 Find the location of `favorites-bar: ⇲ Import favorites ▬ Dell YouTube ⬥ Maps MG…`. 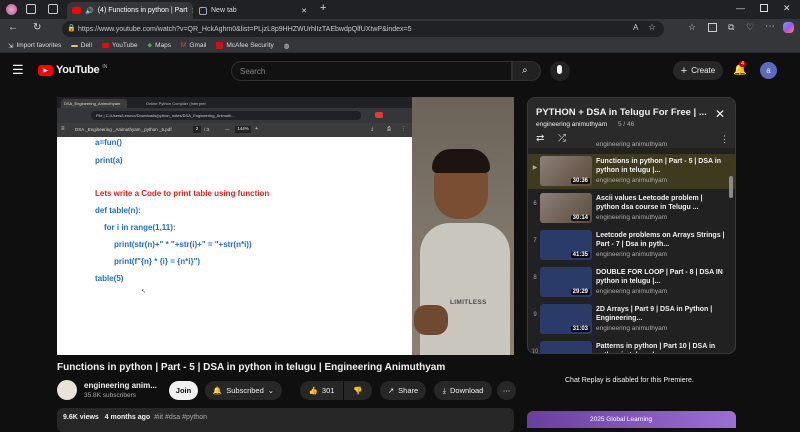

favorites-bar: ⇲ Import favorites ▬ Dell YouTube ⬥ Maps MG… is located at coordinates (400, 46).